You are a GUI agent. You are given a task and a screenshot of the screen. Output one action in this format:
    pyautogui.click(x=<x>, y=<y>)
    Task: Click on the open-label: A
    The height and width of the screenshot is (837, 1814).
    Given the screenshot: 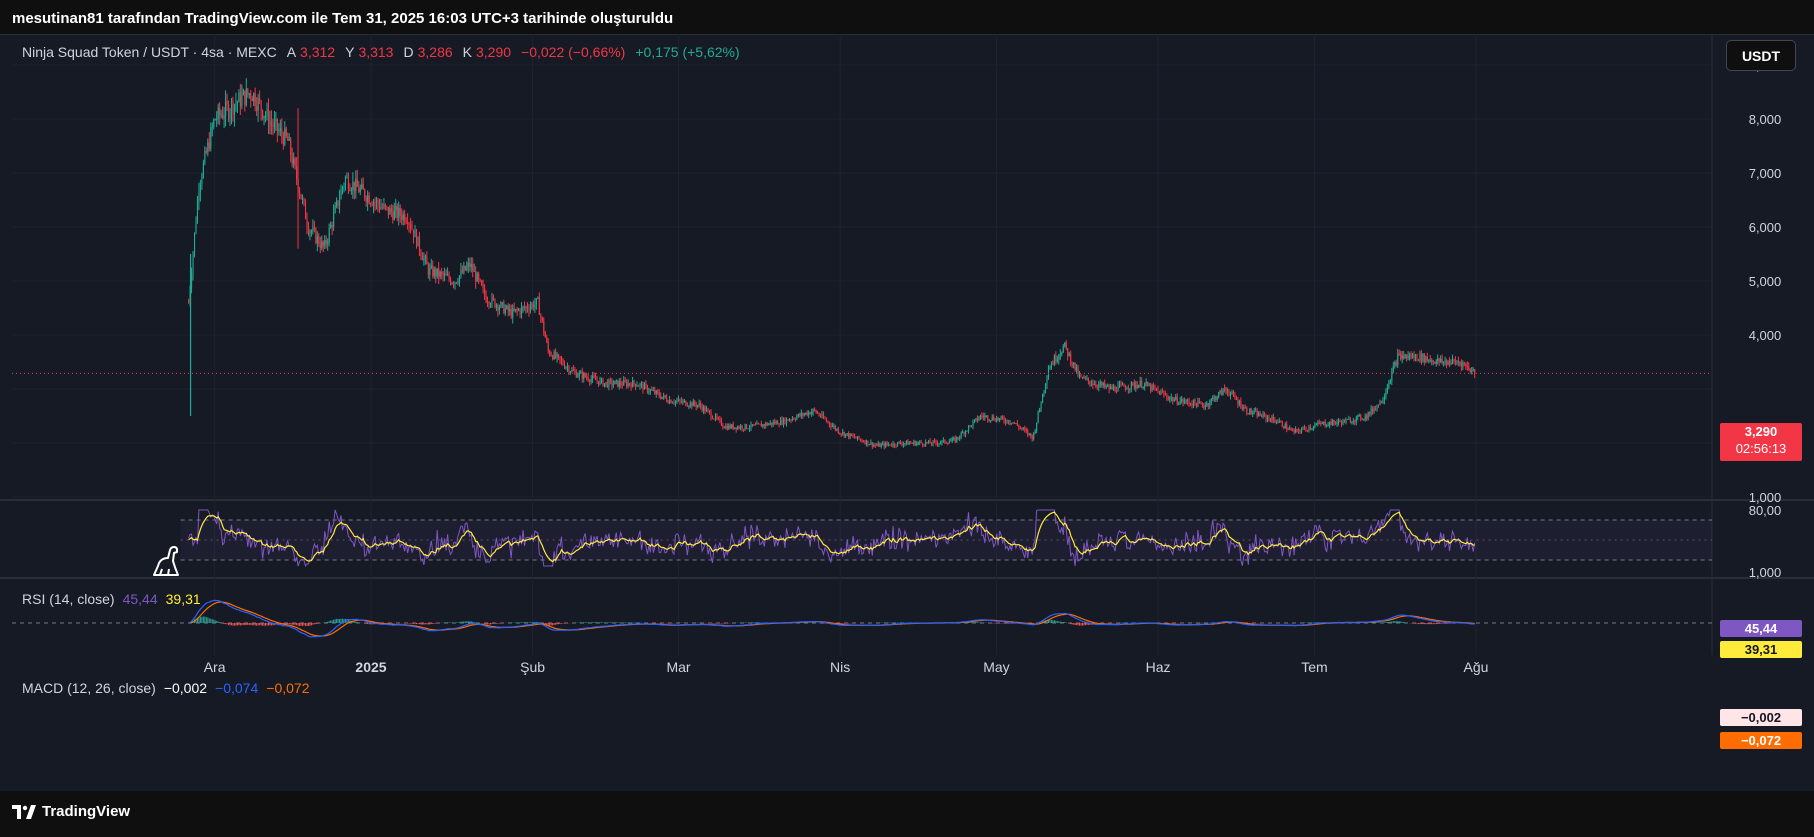 What is the action you would take?
    pyautogui.click(x=291, y=52)
    